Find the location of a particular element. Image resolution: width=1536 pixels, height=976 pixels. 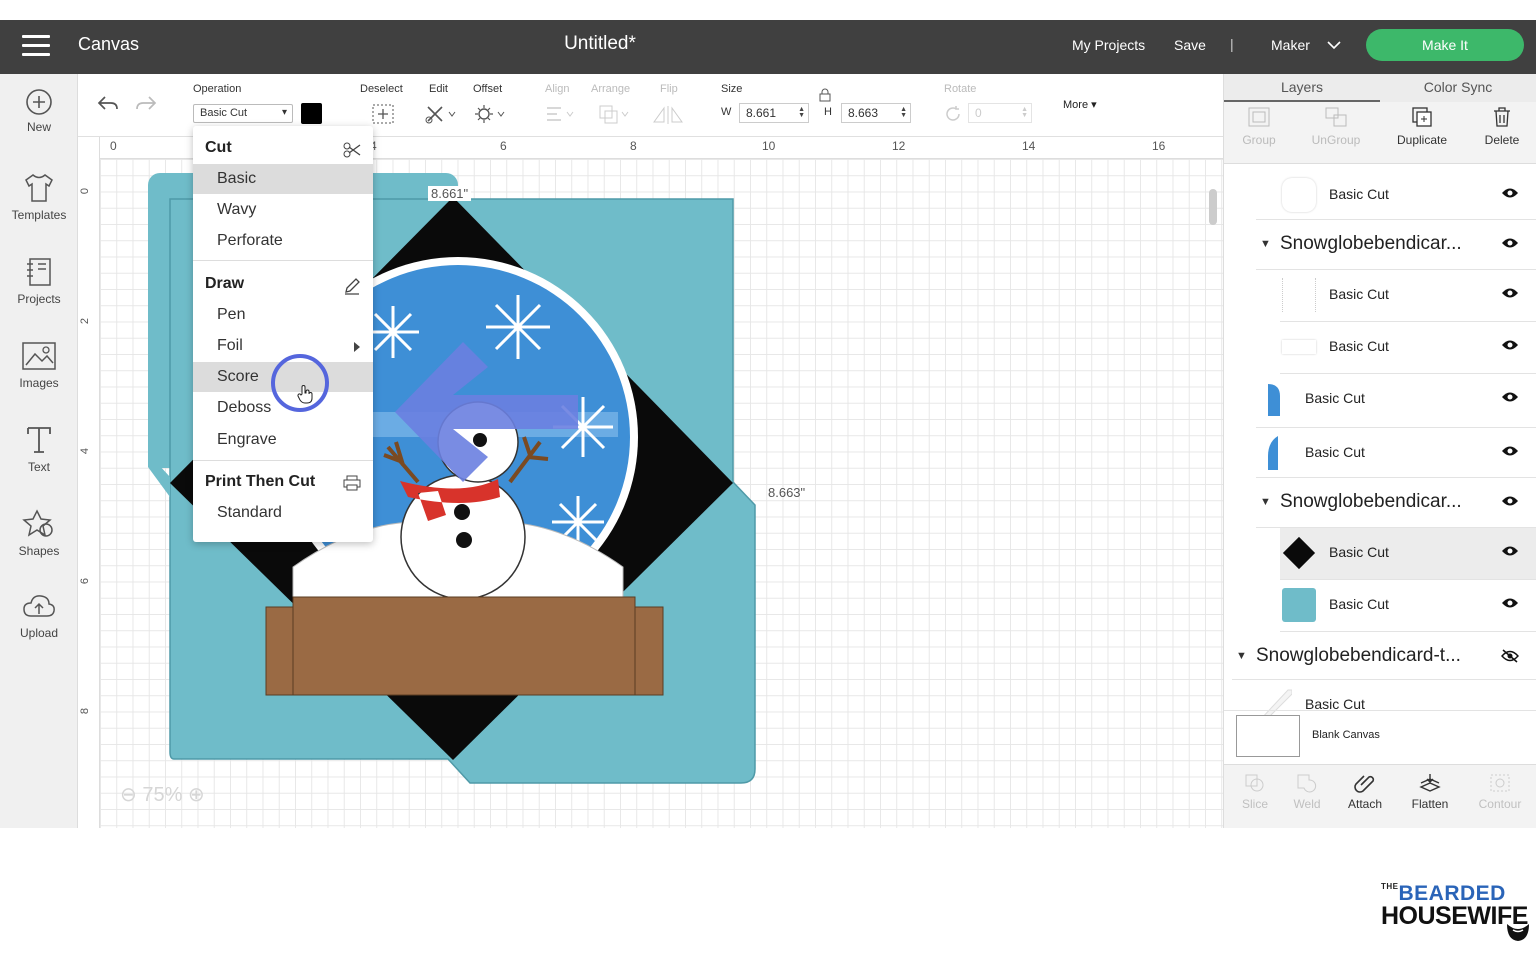

group-button: Group is located at coordinates (1259, 126).